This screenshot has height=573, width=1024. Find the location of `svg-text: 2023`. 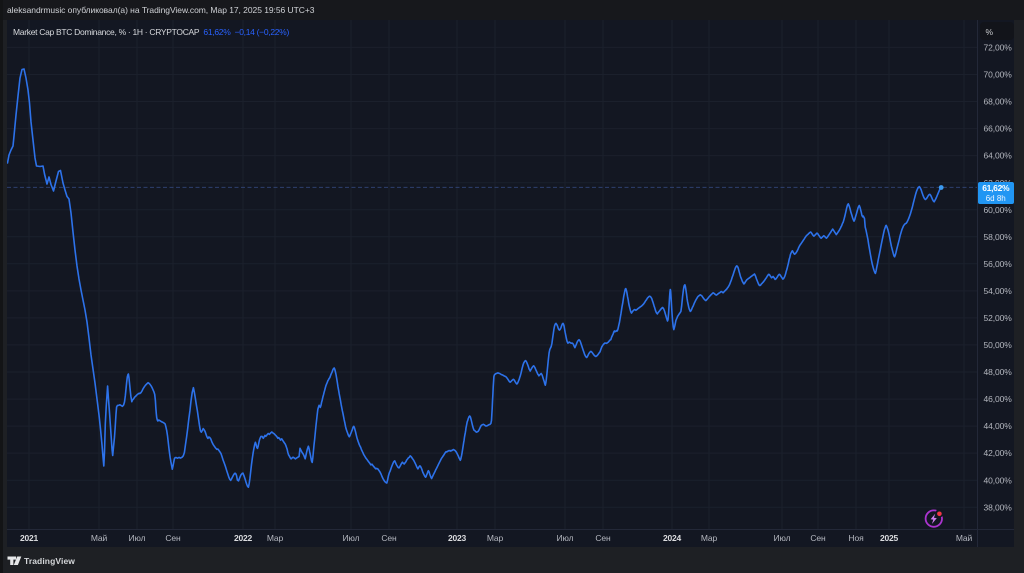

svg-text: 2023 is located at coordinates (457, 538).